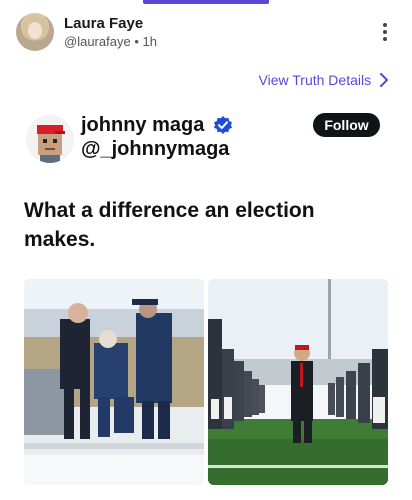 This screenshot has width=412, height=500. What do you see at coordinates (346, 125) in the screenshot?
I see `follow-button: Follow` at bounding box center [346, 125].